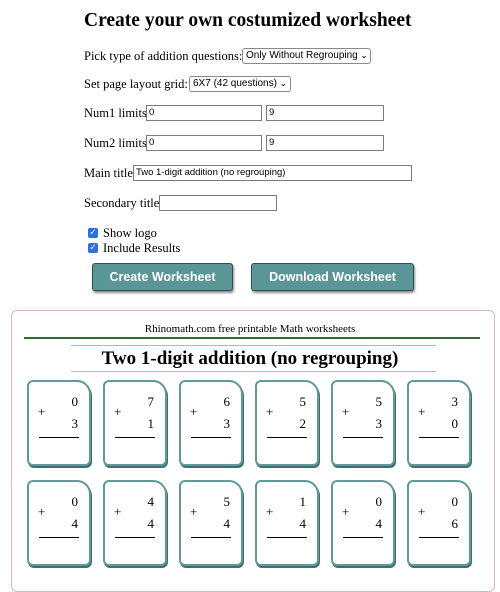  I want to click on problem-card: +7 1, so click(135, 423).